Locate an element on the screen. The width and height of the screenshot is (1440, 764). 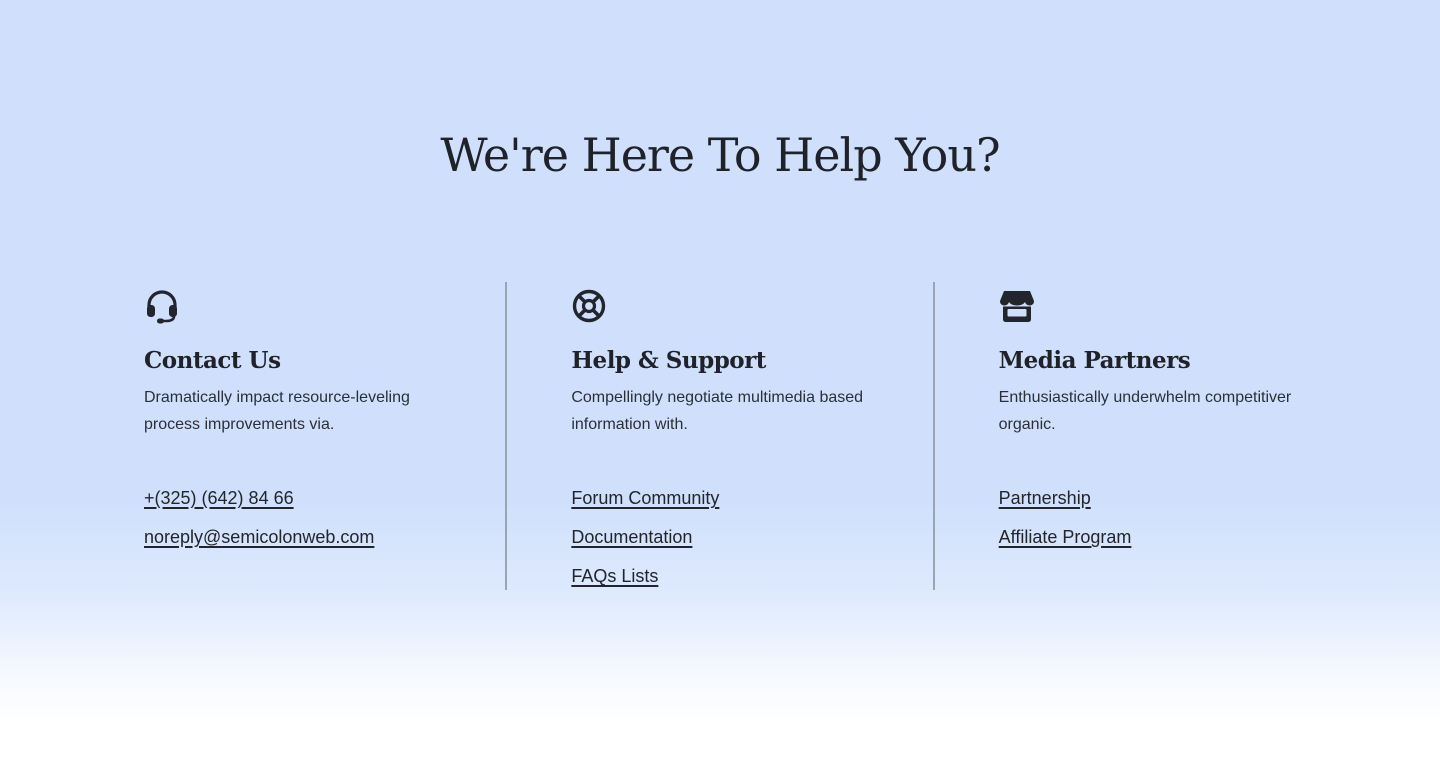
email-link: noreply@semicolonweb.com is located at coordinates (259, 537).